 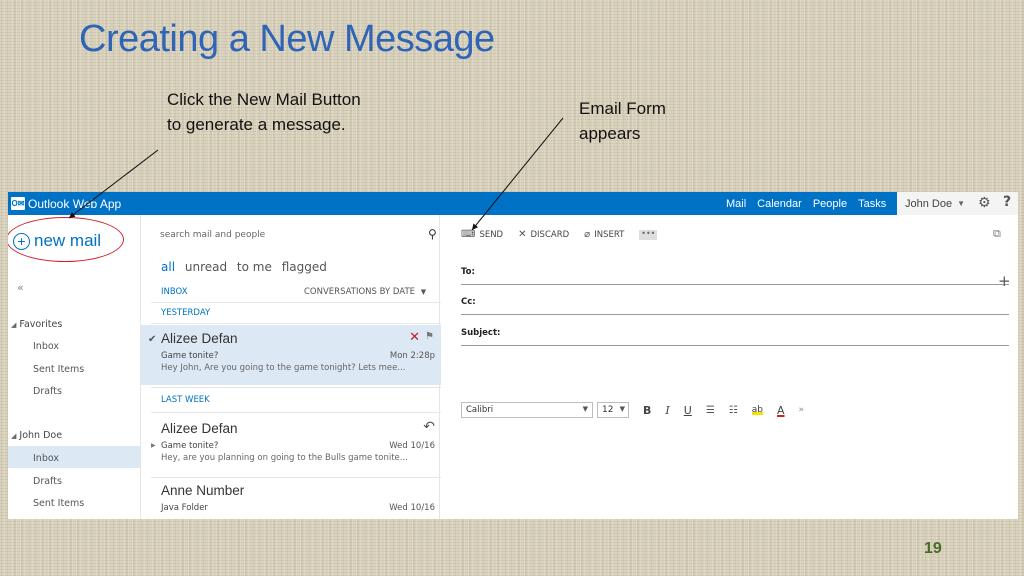 What do you see at coordinates (58, 369) in the screenshot?
I see `favorites-item-sent-items: Sent Items` at bounding box center [58, 369].